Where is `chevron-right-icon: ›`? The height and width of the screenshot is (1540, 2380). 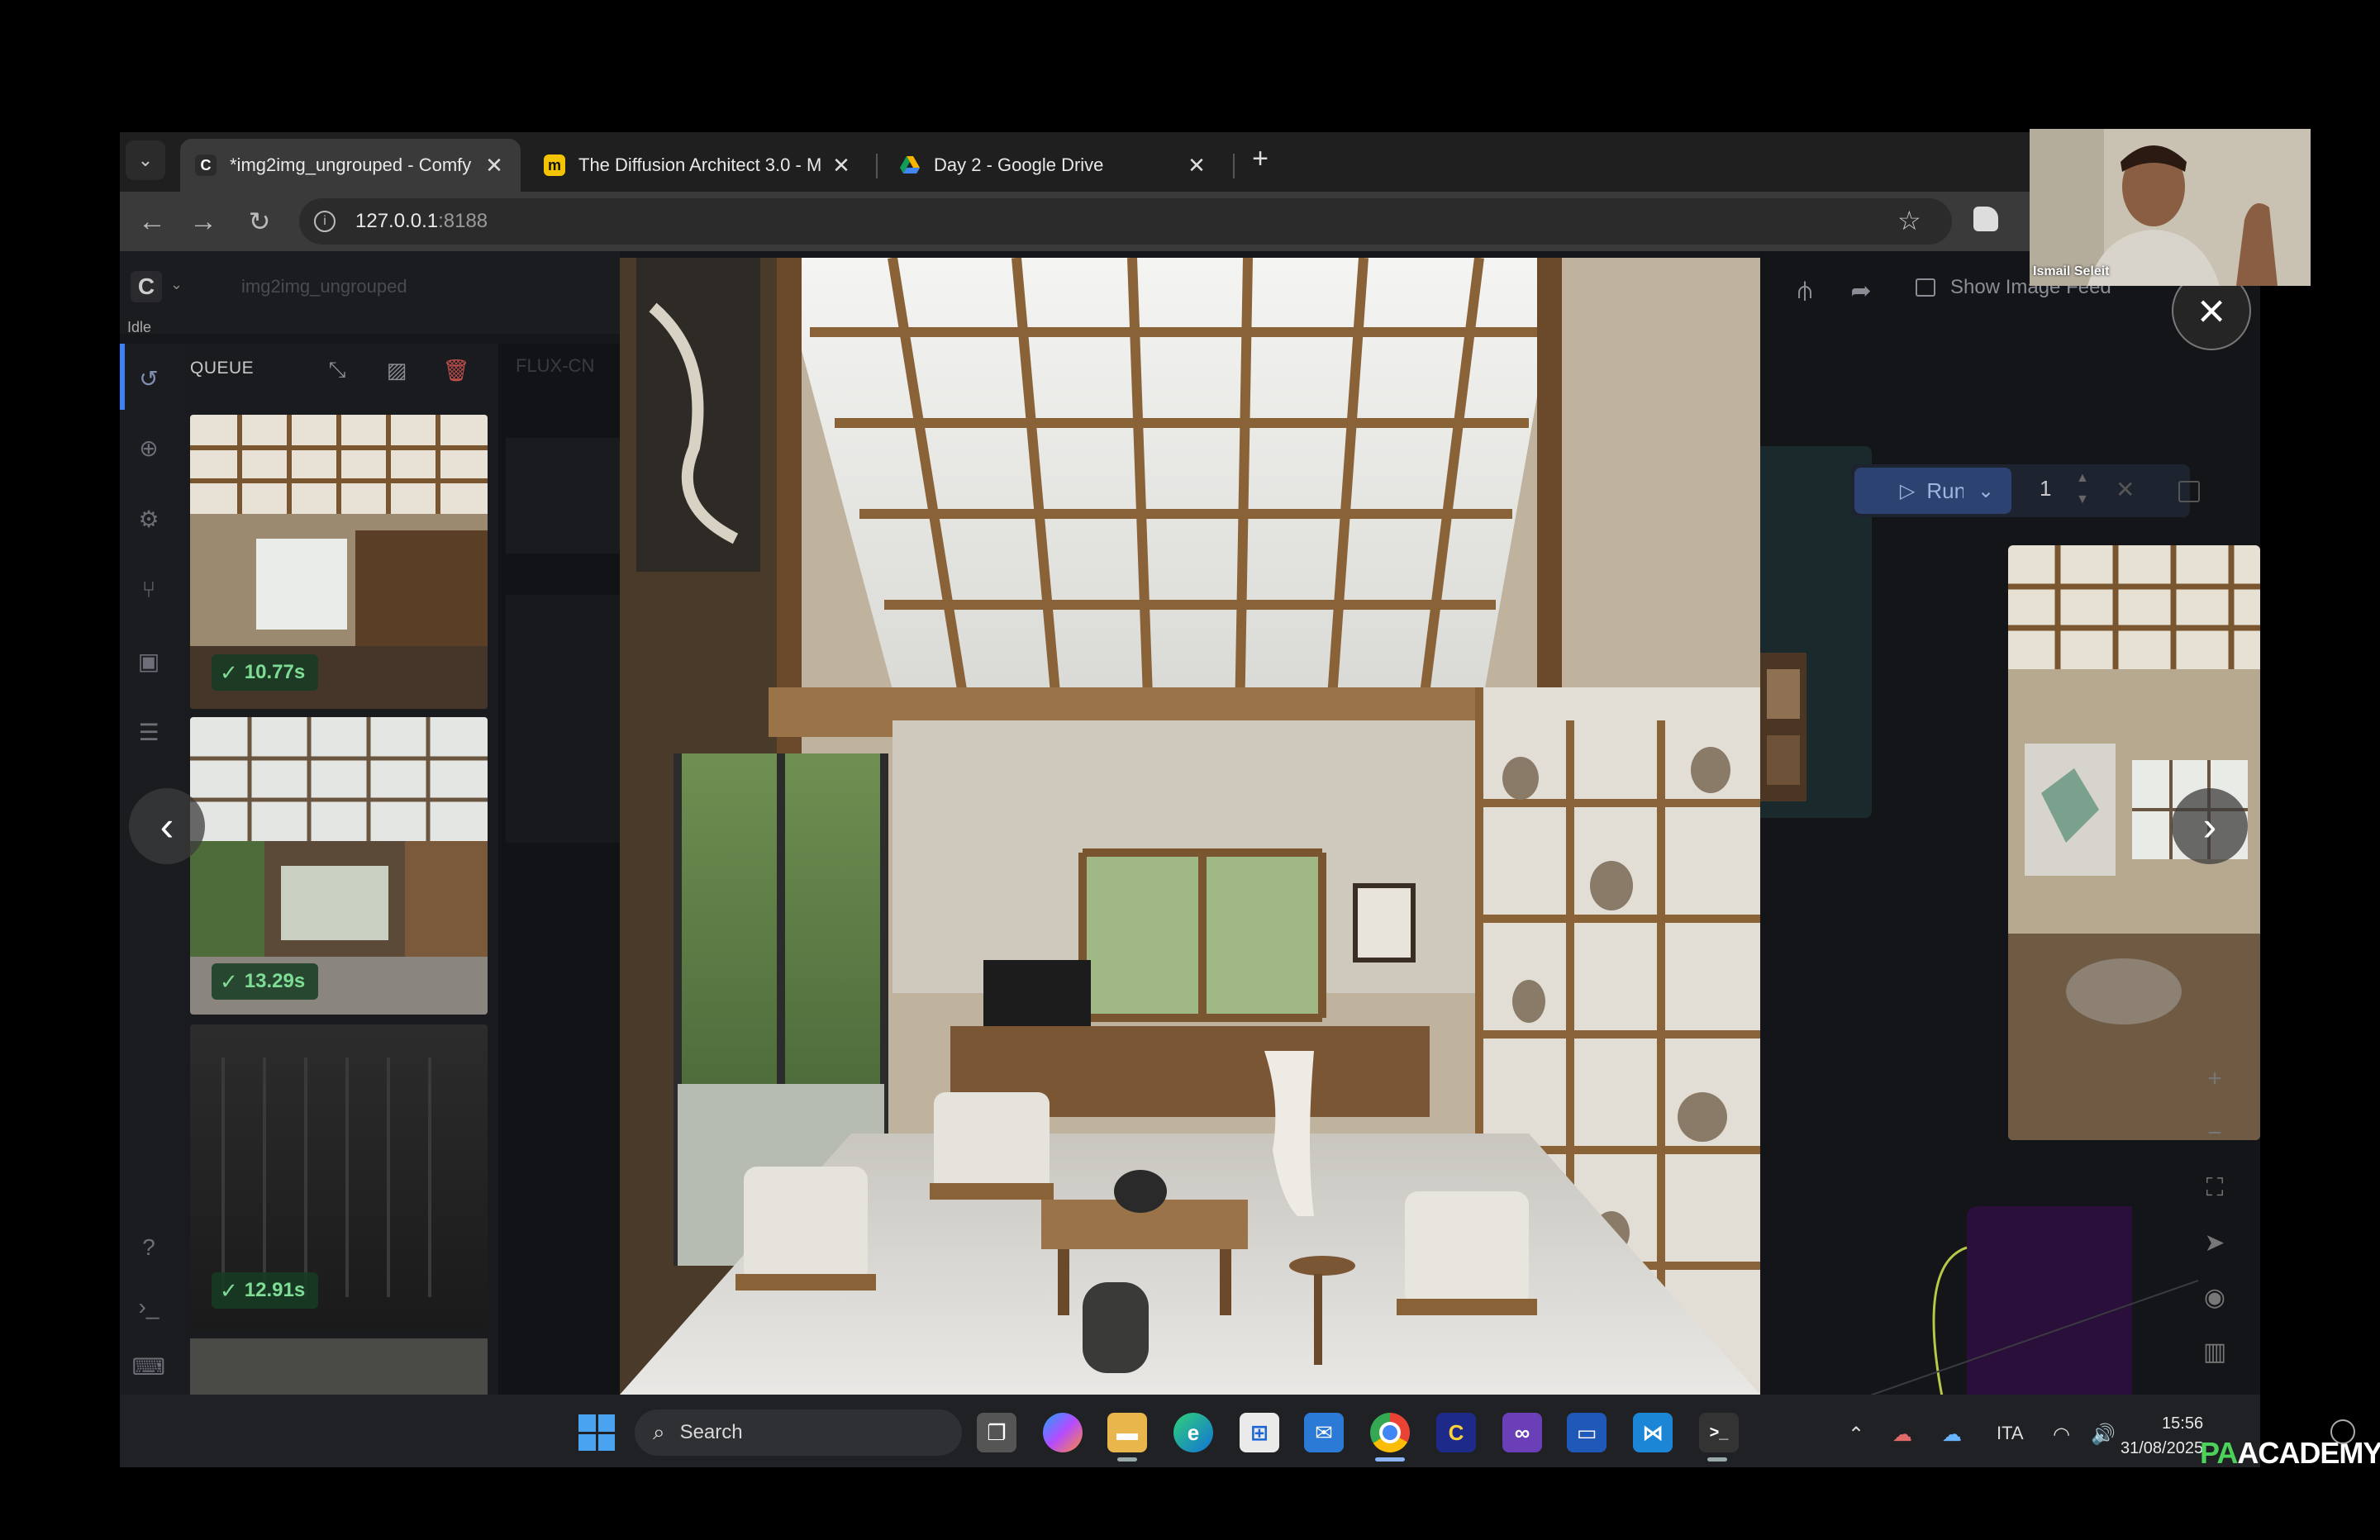 chevron-right-icon: › is located at coordinates (2209, 826).